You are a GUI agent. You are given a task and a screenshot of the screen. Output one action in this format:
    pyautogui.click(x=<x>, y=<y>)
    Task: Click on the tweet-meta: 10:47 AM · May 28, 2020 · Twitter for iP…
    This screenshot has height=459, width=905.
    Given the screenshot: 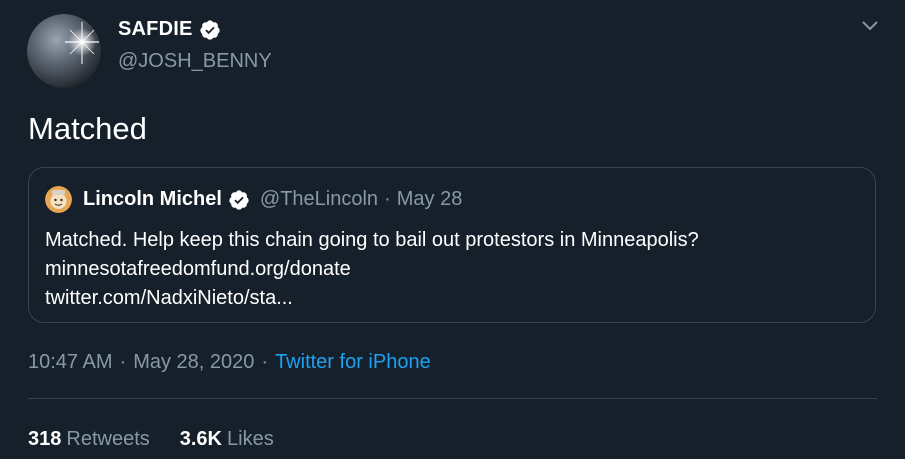 What is the action you would take?
    pyautogui.click(x=229, y=362)
    